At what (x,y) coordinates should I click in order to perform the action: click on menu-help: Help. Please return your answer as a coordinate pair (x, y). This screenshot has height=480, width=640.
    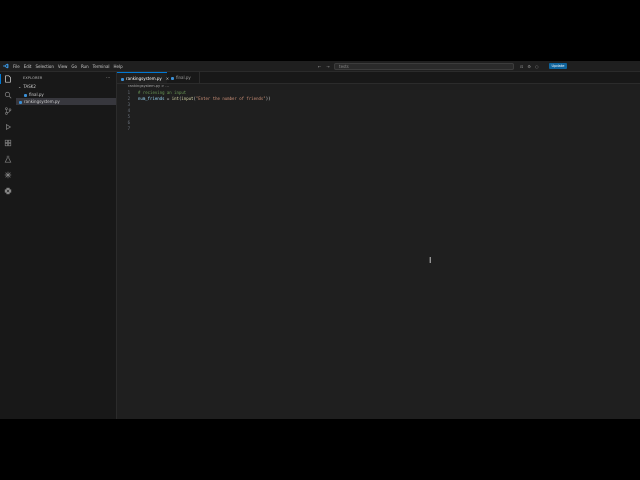
    Looking at the image, I should click on (118, 66).